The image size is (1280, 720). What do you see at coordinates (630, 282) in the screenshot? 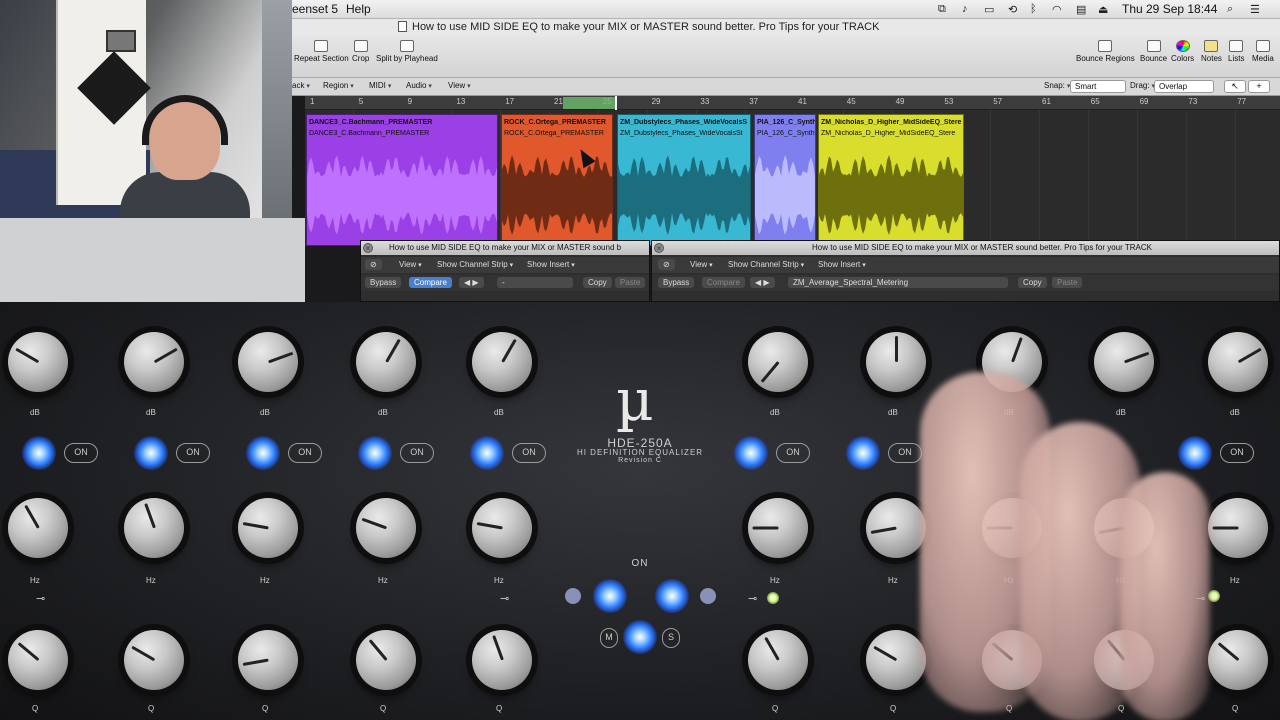
I see `plugin-left-paste-button: Paste` at bounding box center [630, 282].